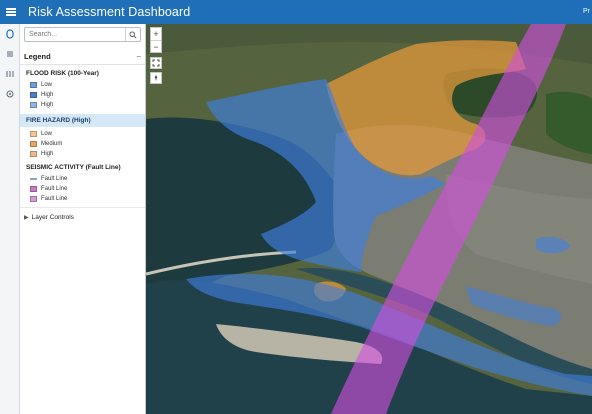  Describe the element at coordinates (52, 144) in the screenshot. I see `legend-item-label: Medium` at that location.